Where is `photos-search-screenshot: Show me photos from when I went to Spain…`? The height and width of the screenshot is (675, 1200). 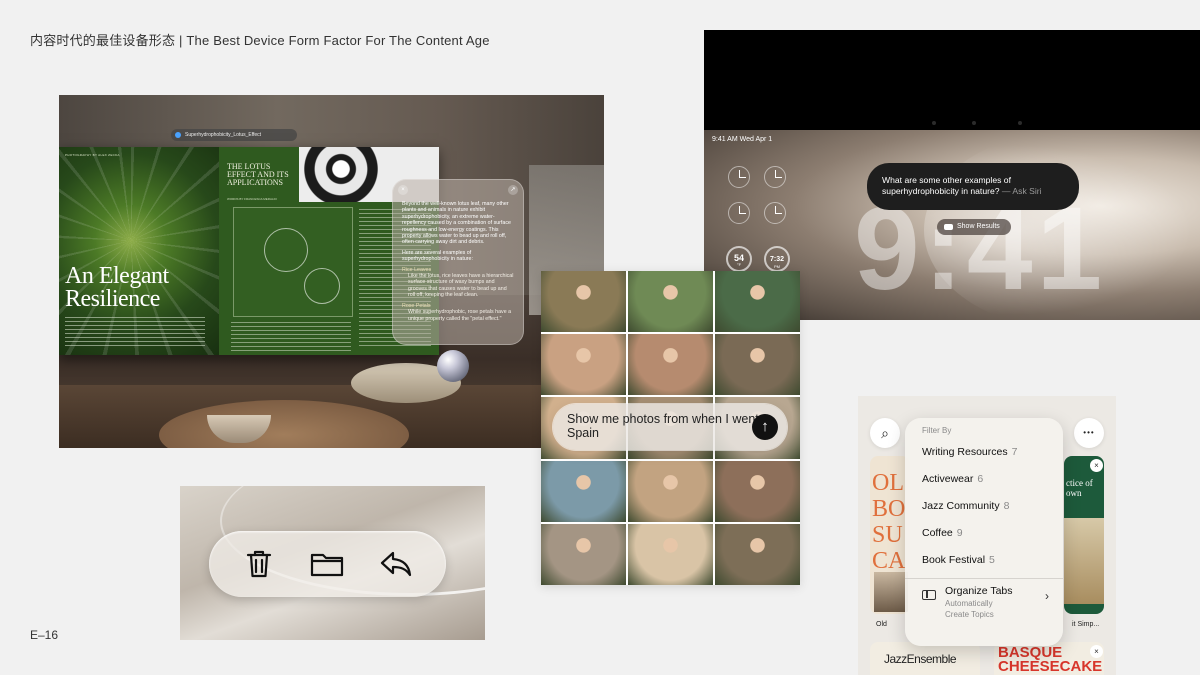 photos-search-screenshot: Show me photos from when I went to Spain… is located at coordinates (670, 428).